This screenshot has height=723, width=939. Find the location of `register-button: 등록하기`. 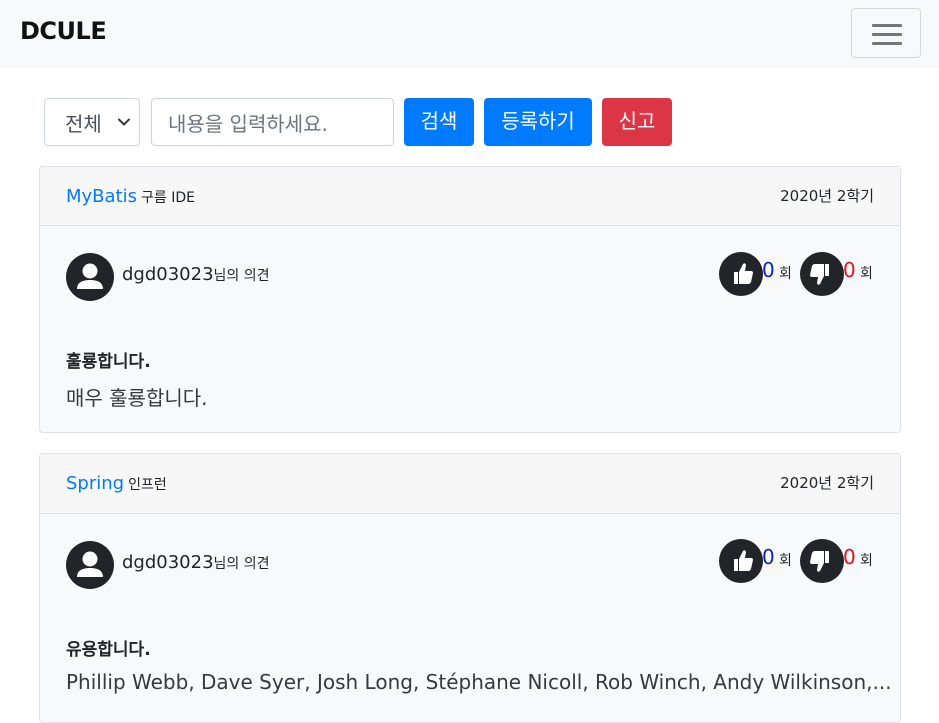

register-button: 등록하기 is located at coordinates (538, 122).